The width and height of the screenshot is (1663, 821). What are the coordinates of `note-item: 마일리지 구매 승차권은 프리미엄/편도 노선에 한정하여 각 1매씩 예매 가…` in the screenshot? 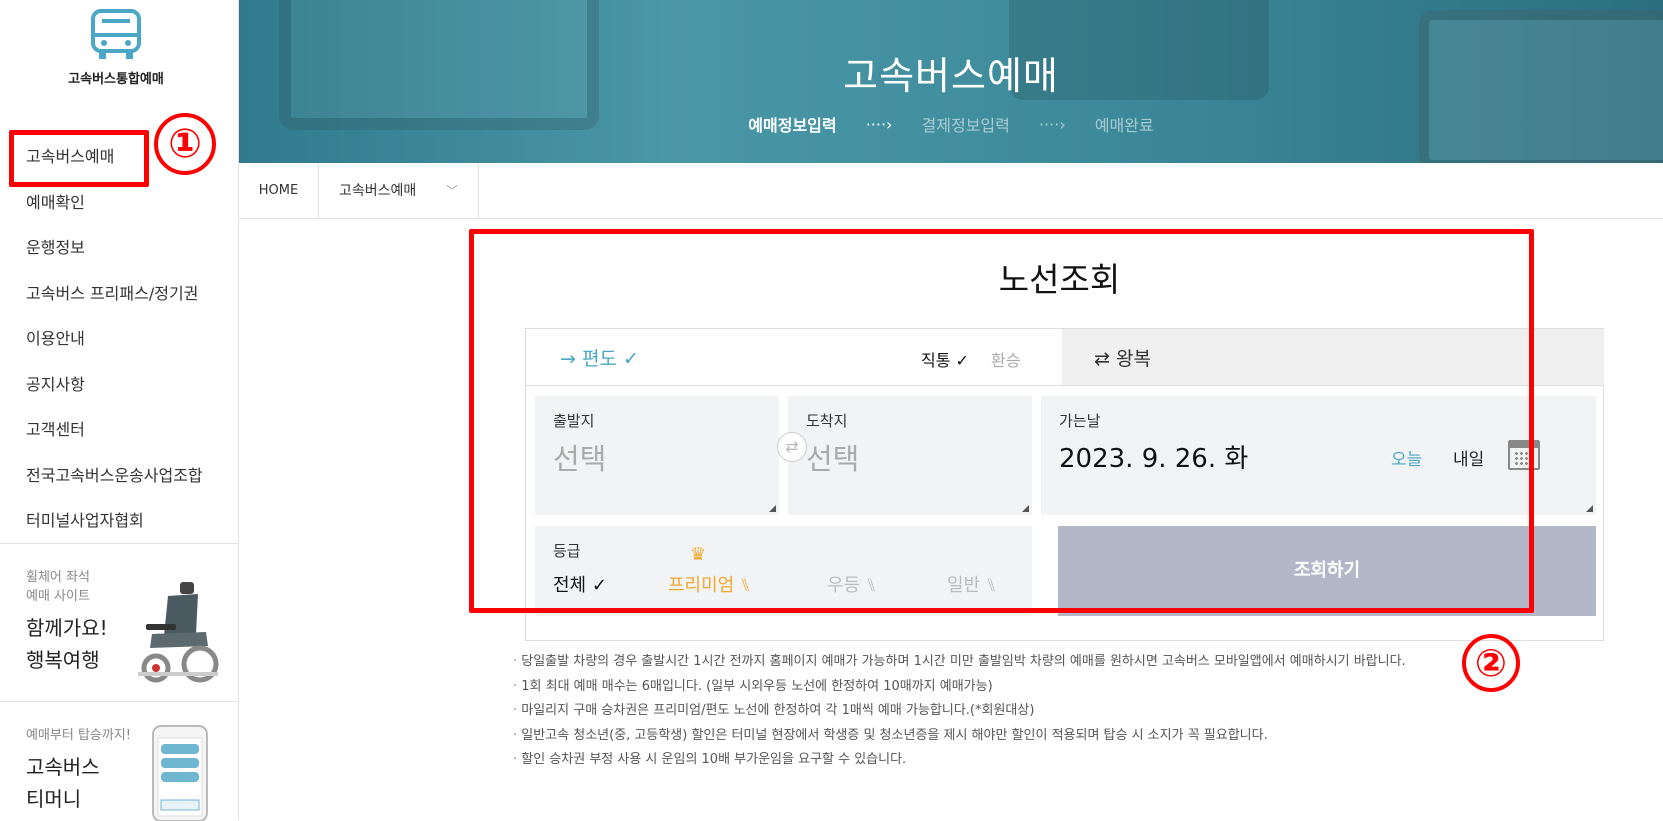 It's located at (1063, 711).